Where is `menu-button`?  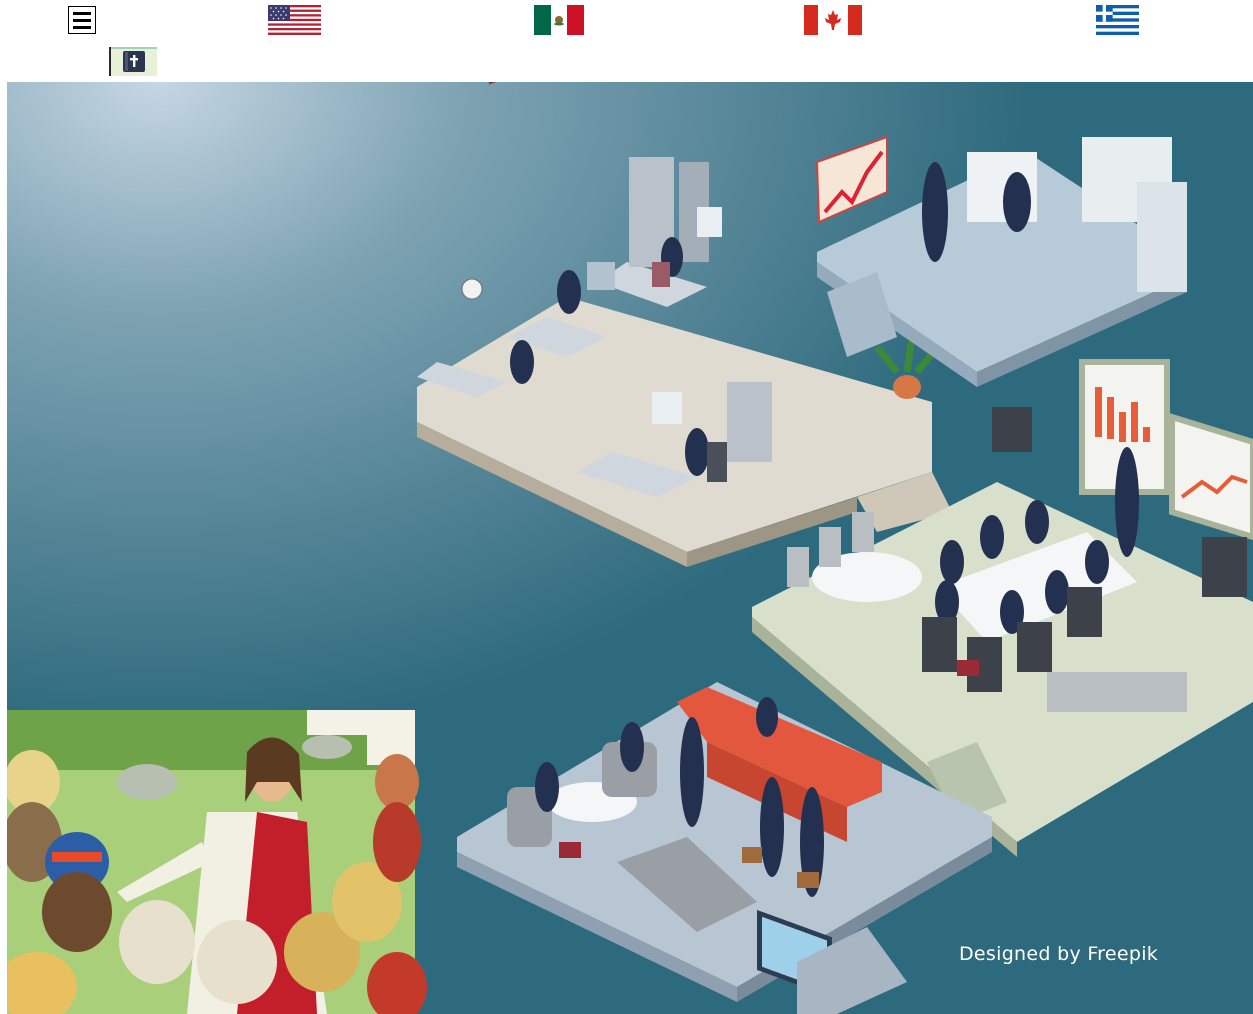 menu-button is located at coordinates (82, 20).